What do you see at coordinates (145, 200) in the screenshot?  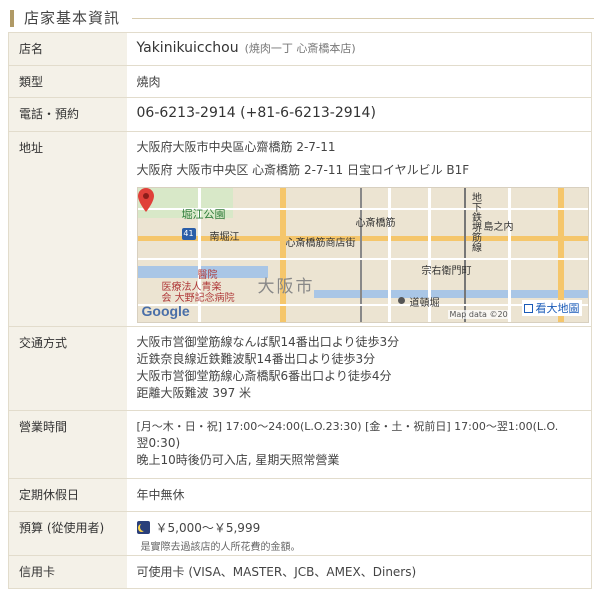 I see `map-pin-icon` at bounding box center [145, 200].